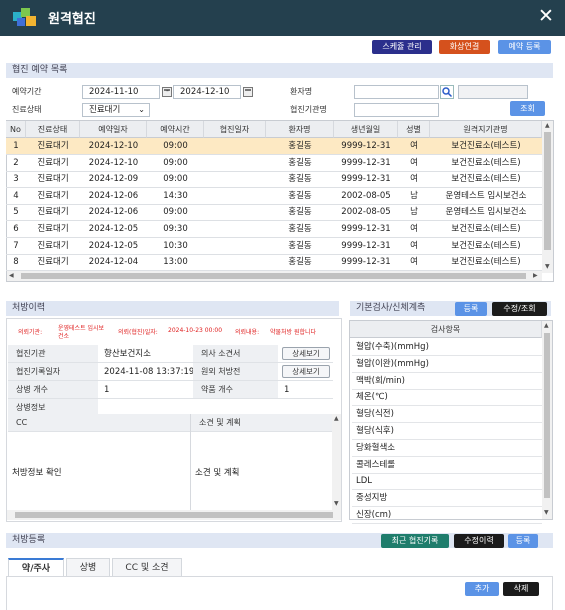  I want to click on measure-item: 체온(℃), so click(447, 398).